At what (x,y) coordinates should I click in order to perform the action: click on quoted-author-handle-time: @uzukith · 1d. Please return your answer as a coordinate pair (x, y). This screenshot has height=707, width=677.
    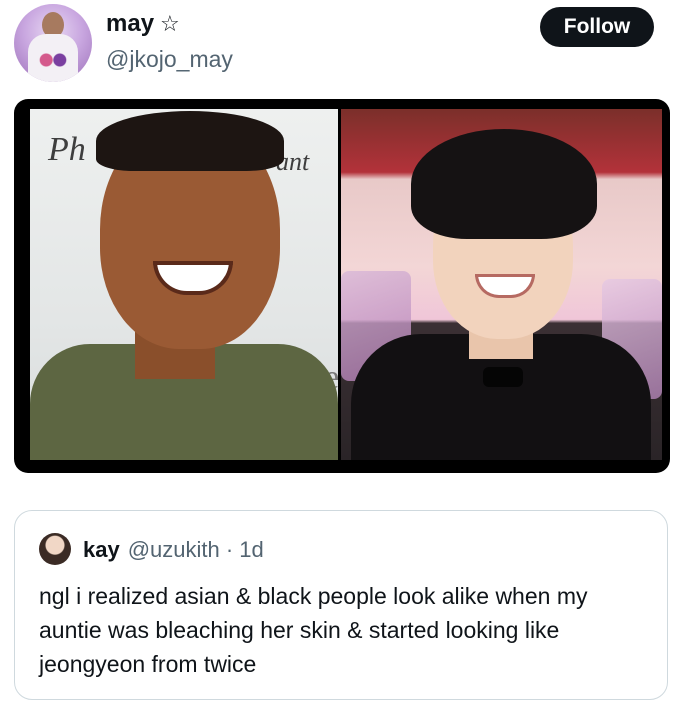
    Looking at the image, I should click on (196, 550).